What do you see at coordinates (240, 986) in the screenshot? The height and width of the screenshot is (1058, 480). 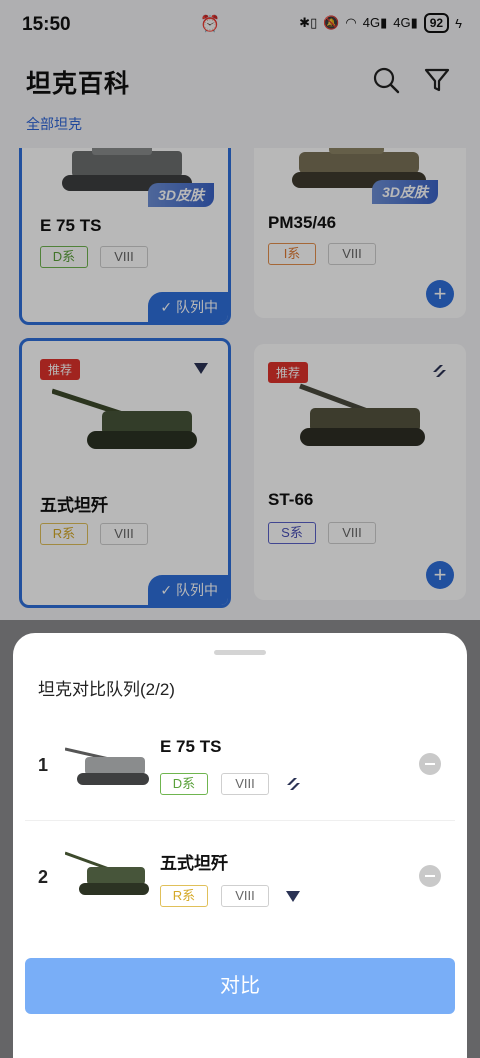 I see `compare-button: 对比` at bounding box center [240, 986].